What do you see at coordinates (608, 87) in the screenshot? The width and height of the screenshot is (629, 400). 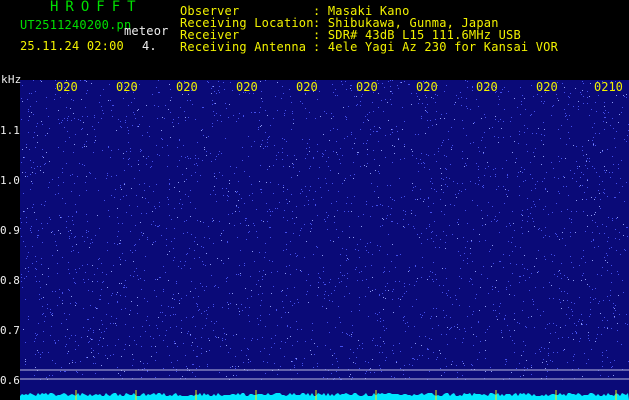 I see `x-tick: 0210` at bounding box center [608, 87].